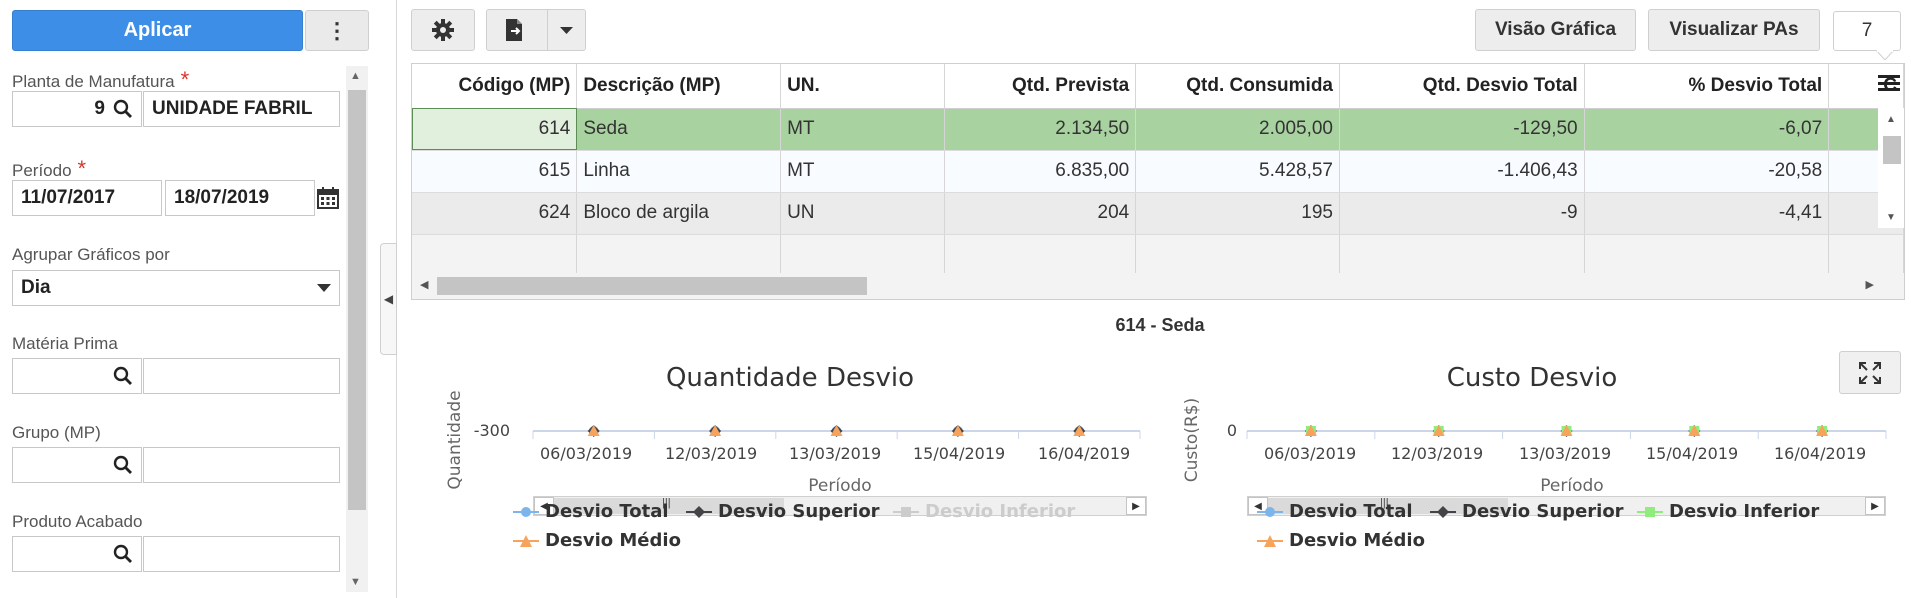 The height and width of the screenshot is (598, 1911). I want to click on visualizar-pas-button: Visualizar PAs, so click(1734, 30).